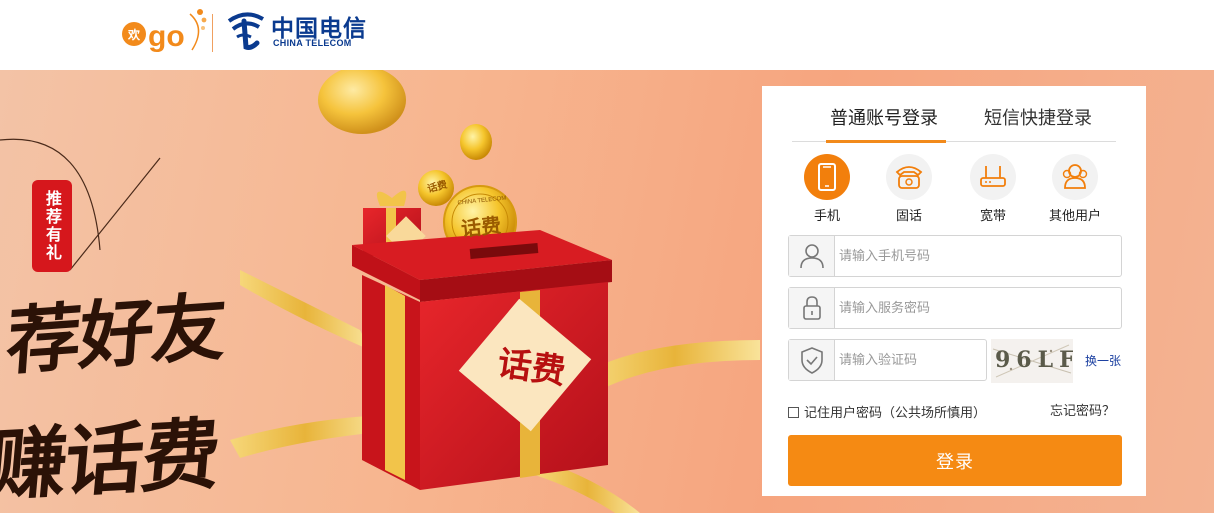 The width and height of the screenshot is (1214, 513). Describe the element at coordinates (812, 360) in the screenshot. I see `shield-check-icon` at that location.